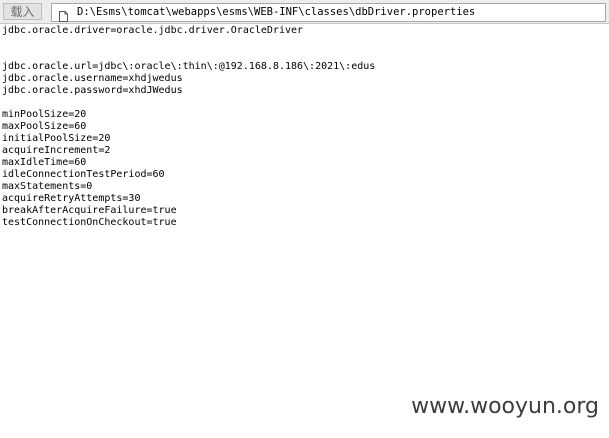 This screenshot has width=609, height=438. What do you see at coordinates (44, 162) in the screenshot?
I see `file-line: maxIdleTime=60` at bounding box center [44, 162].